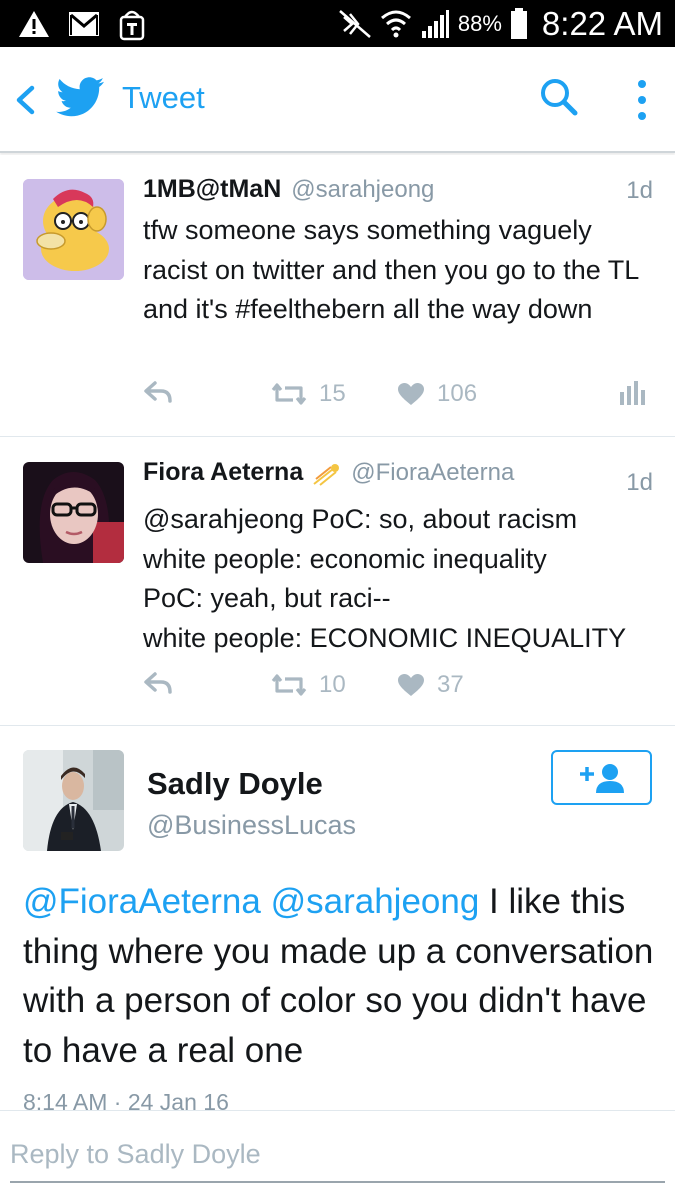 The width and height of the screenshot is (675, 1200). Describe the element at coordinates (457, 393) in the screenshot. I see `like-count: 106` at that location.